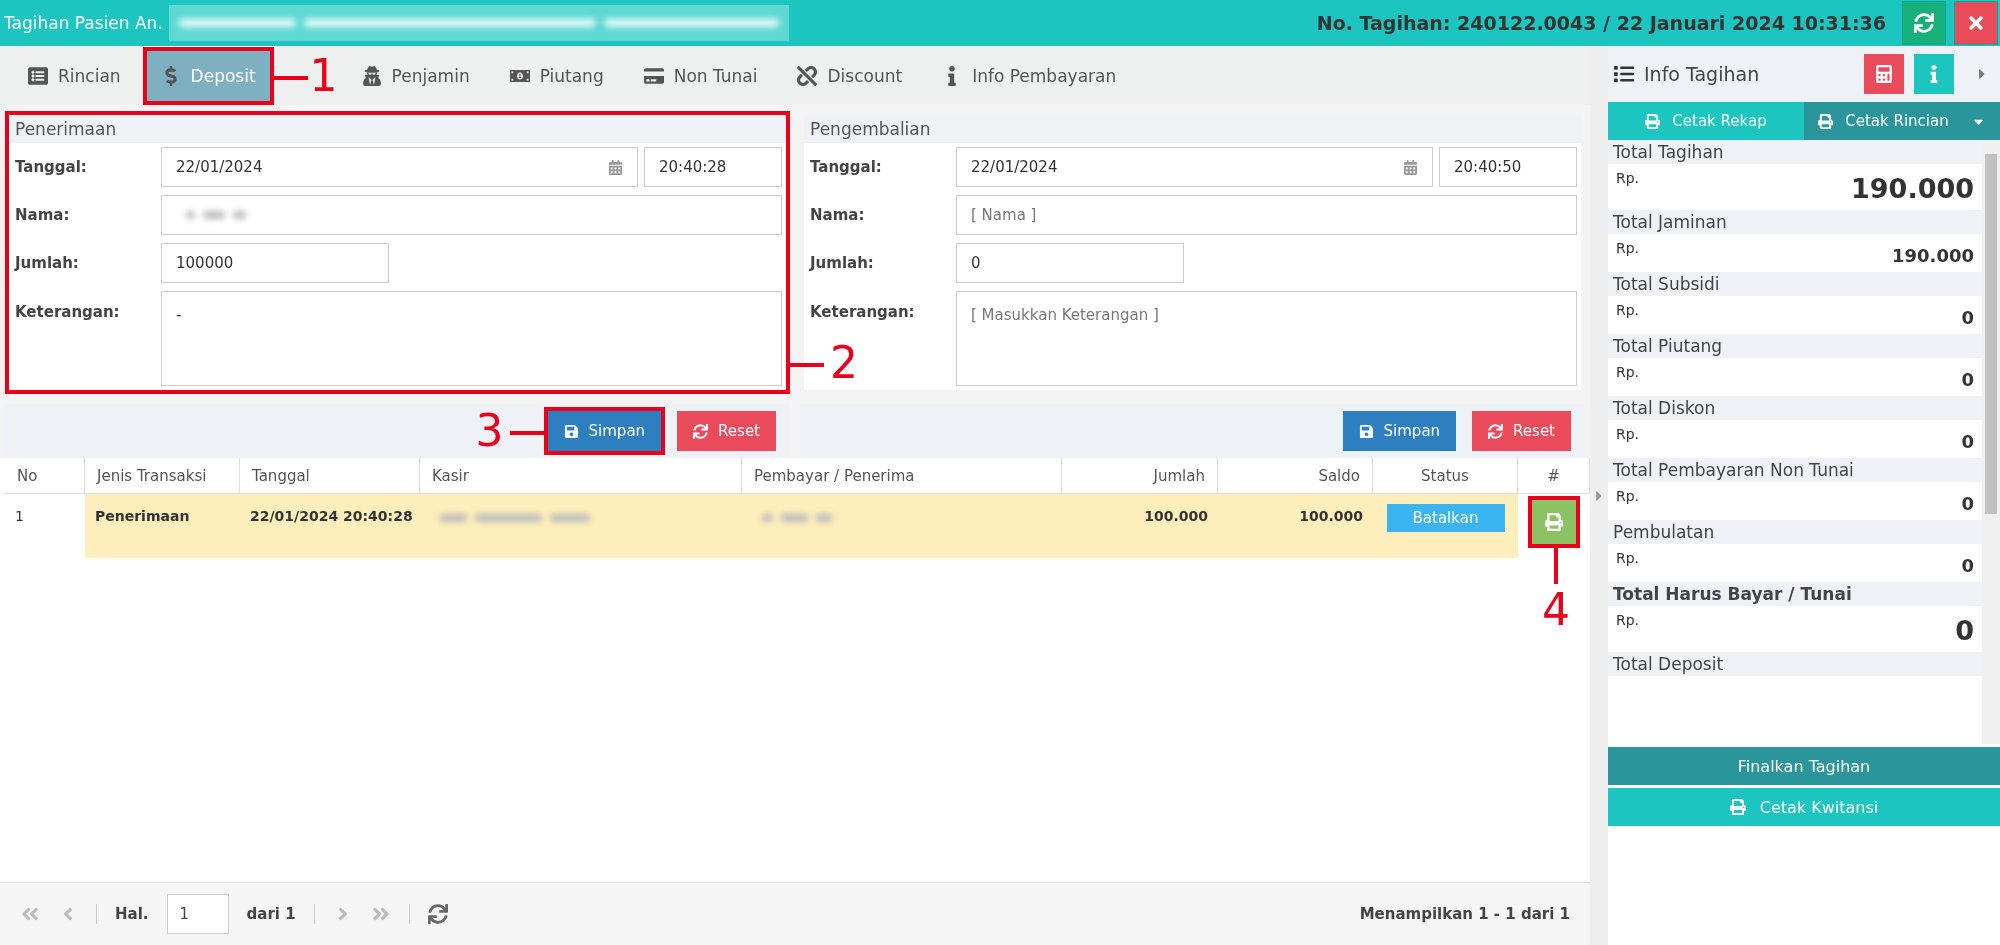 The height and width of the screenshot is (945, 2000). I want to click on time-field: 20:40:50, so click(1508, 167).